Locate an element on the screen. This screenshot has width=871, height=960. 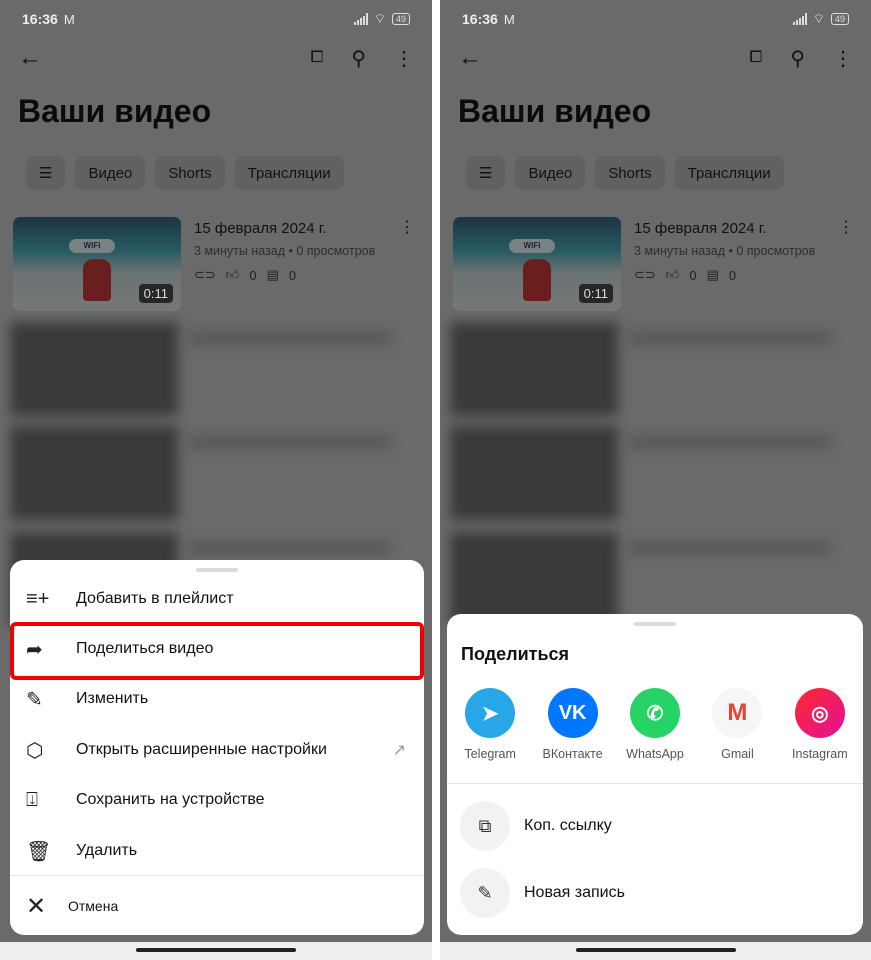
divider is located at coordinates (217, 875).